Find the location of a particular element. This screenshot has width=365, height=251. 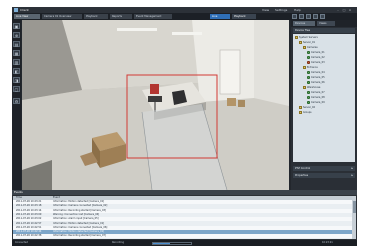

tree-item-label: System Servers is located at coordinates (308, 37).